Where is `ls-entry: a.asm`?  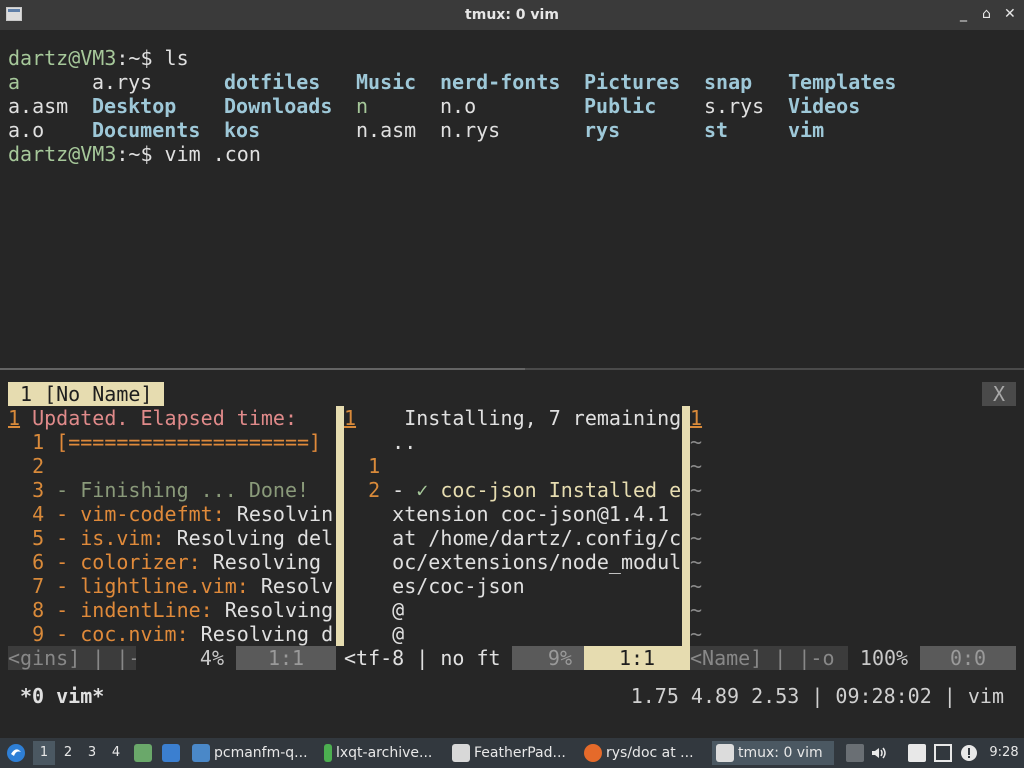 ls-entry: a.asm is located at coordinates (38, 106).